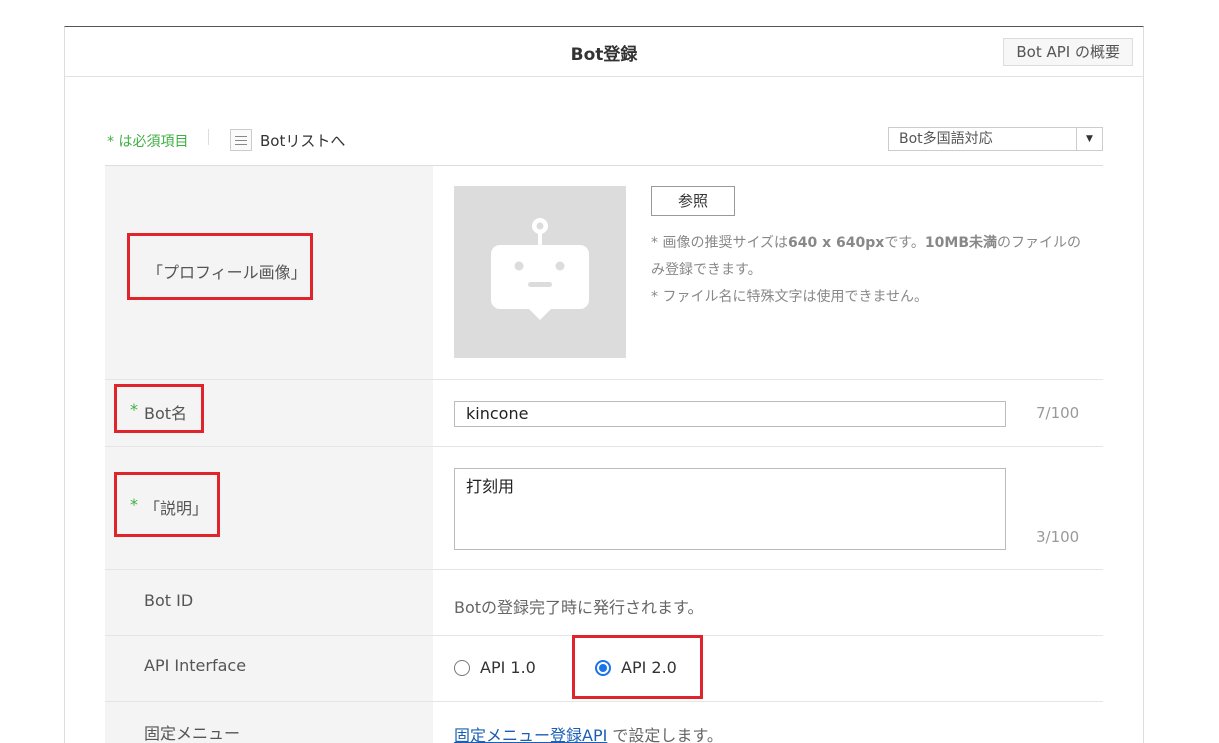 This screenshot has width=1219, height=743. I want to click on panel-header: Bot登録 Bot API の概要, so click(604, 52).